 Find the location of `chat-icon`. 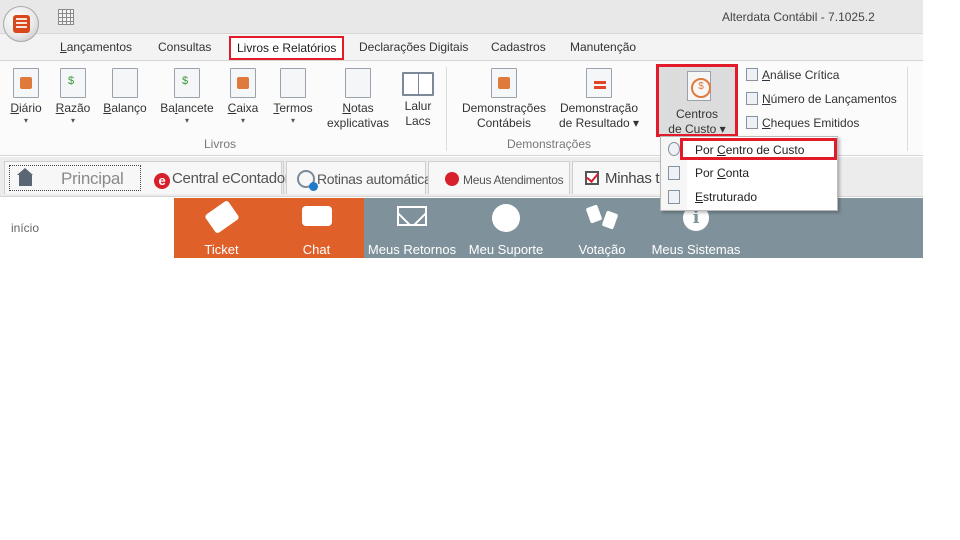

chat-icon is located at coordinates (316, 216).